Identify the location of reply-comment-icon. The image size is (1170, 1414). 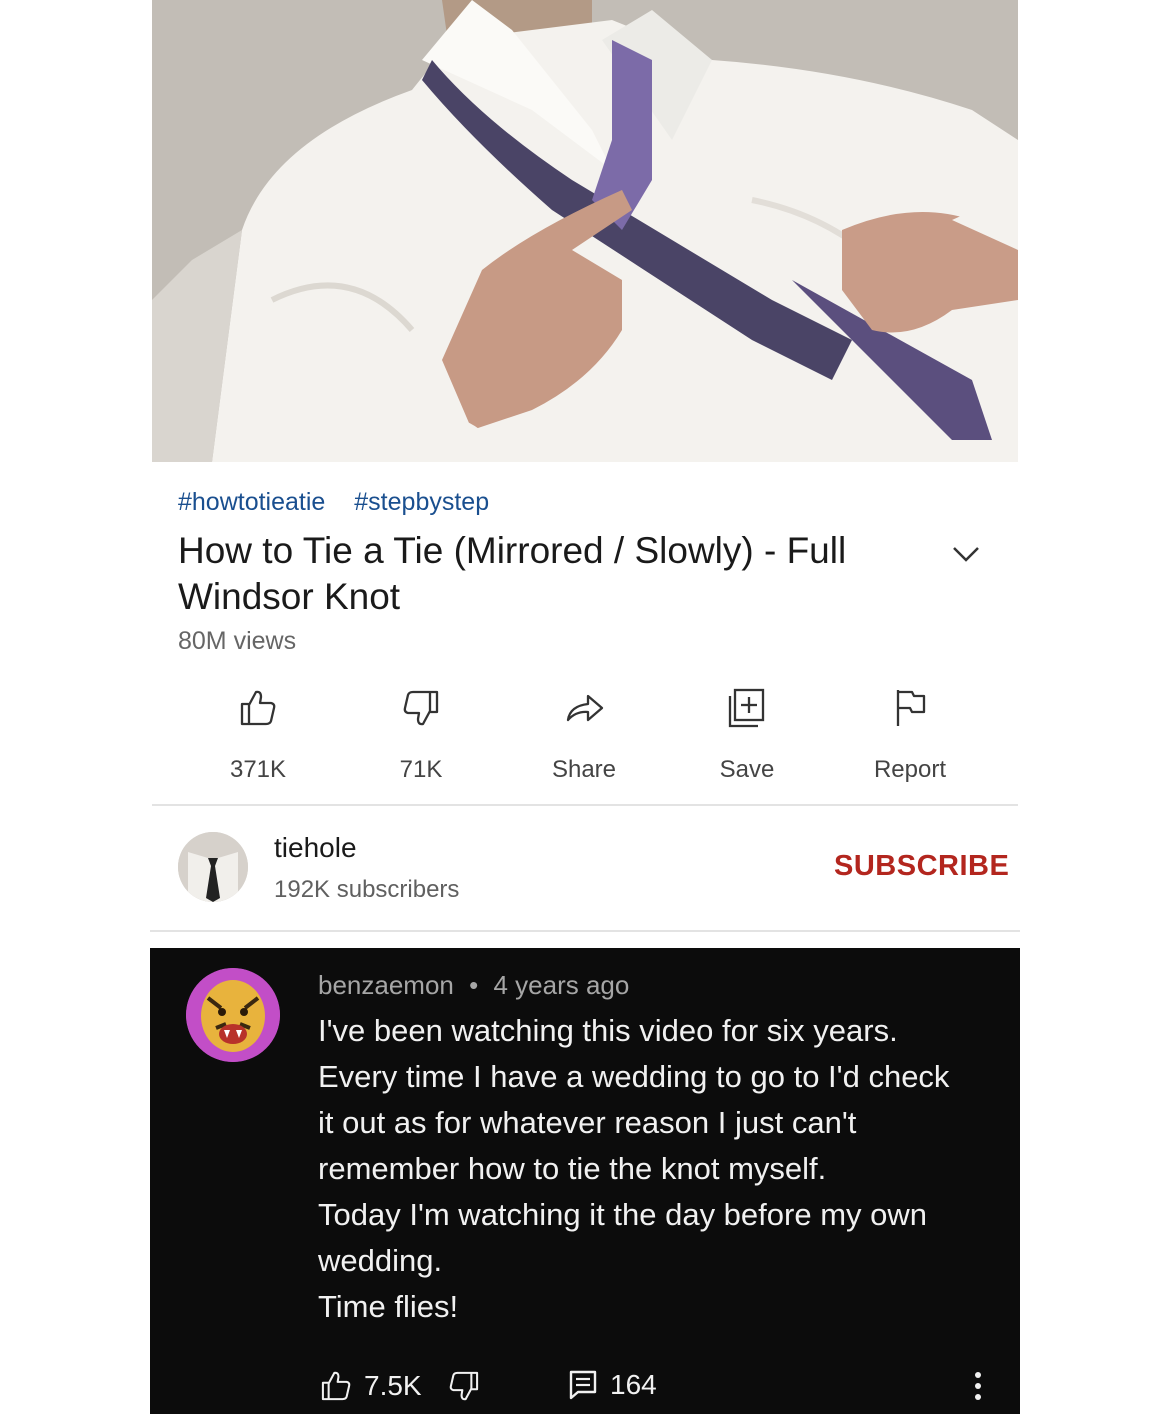
(583, 1385).